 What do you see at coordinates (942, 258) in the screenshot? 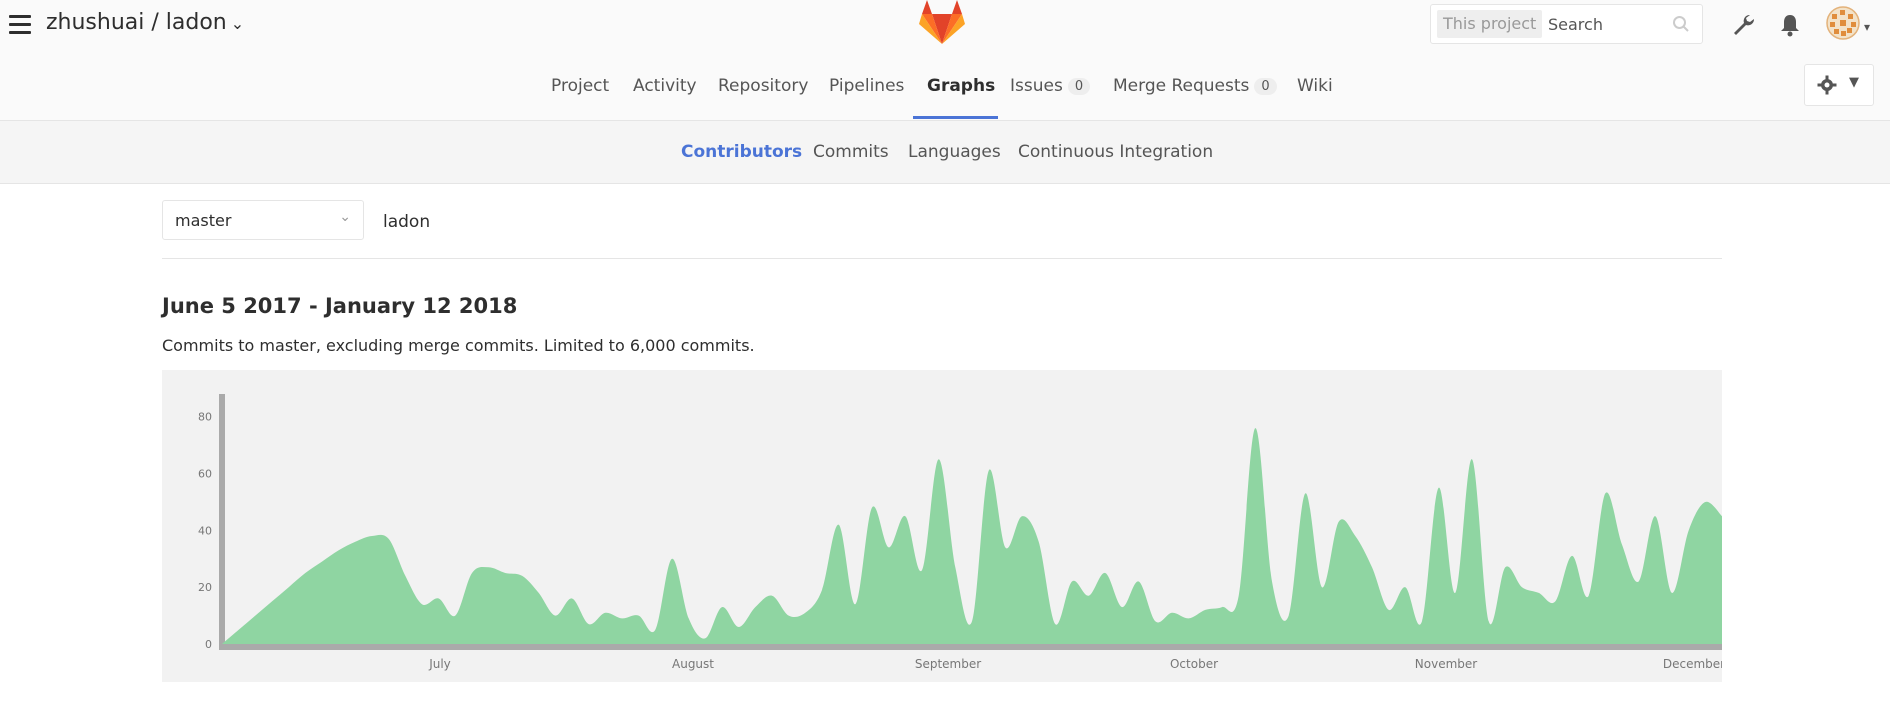
I see `divider` at bounding box center [942, 258].